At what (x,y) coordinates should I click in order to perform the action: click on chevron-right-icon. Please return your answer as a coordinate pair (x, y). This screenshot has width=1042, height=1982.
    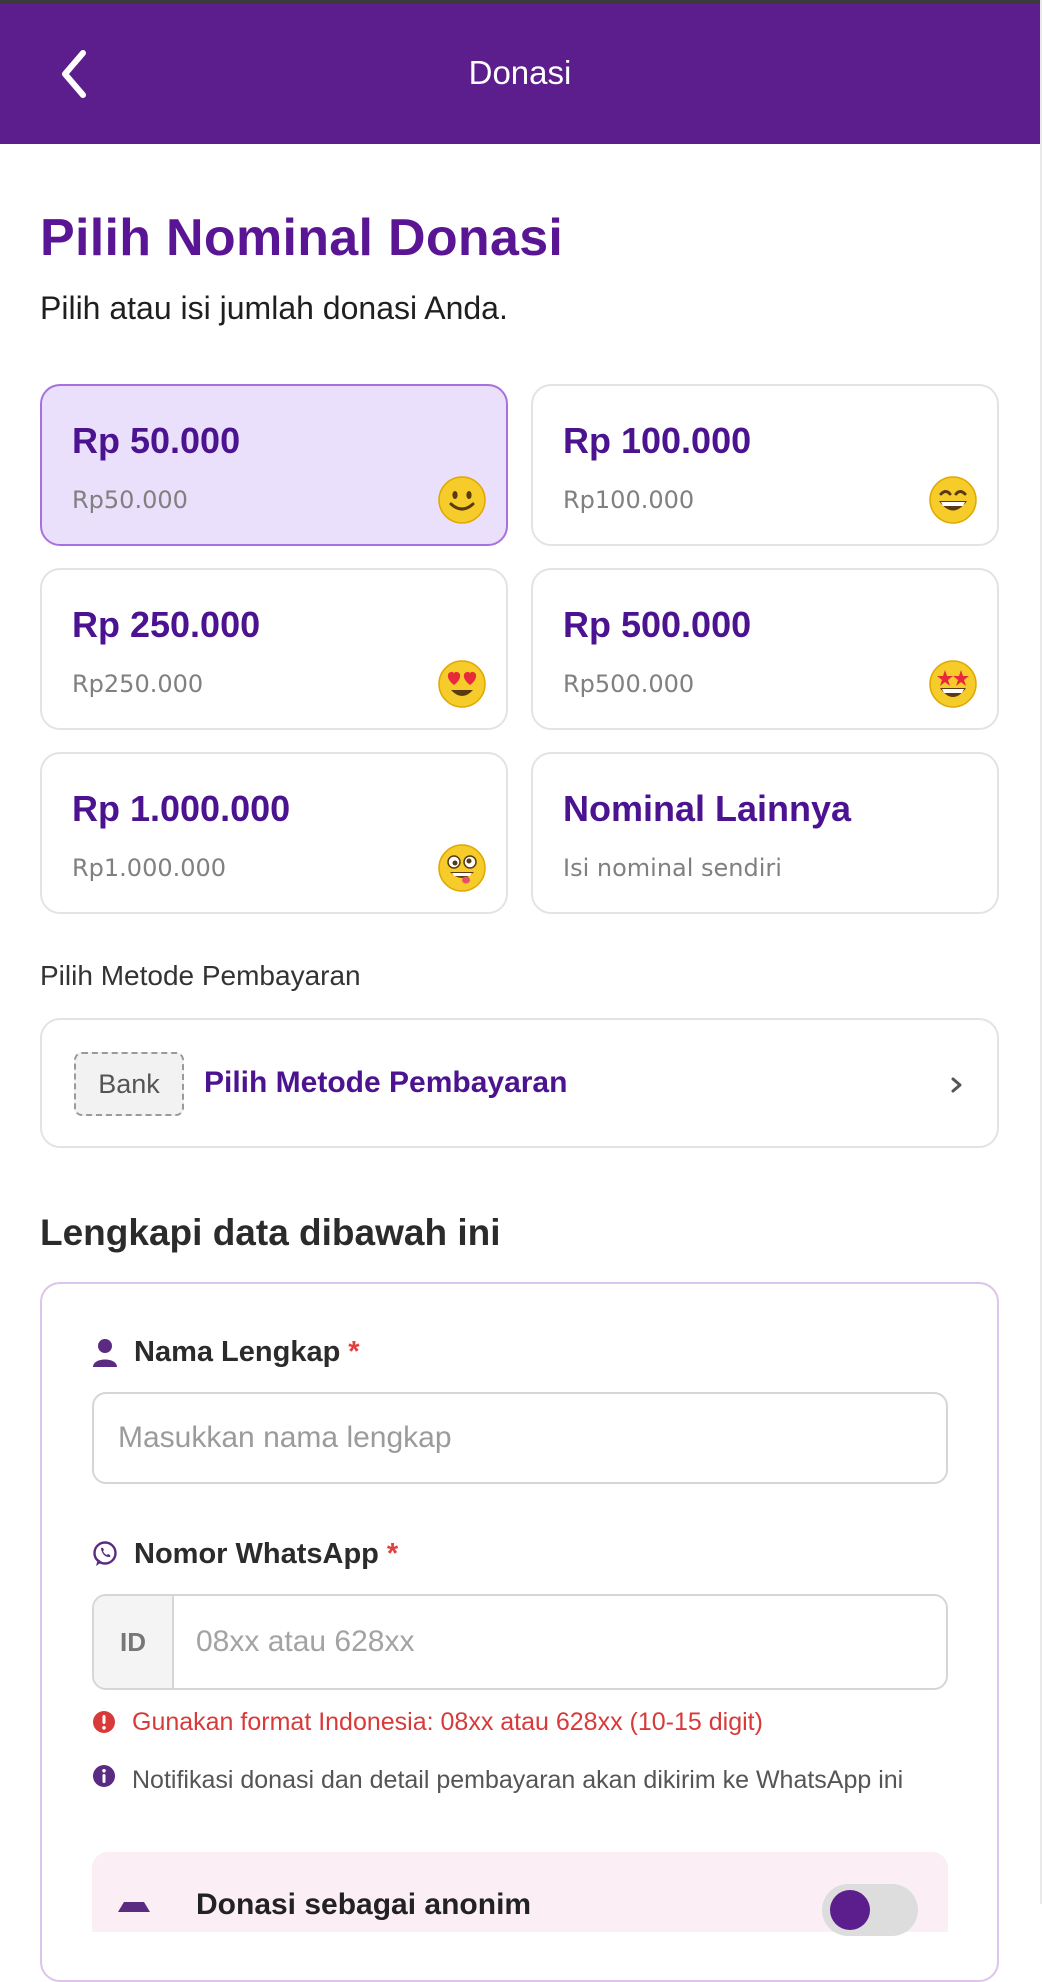
    Looking at the image, I should click on (956, 1085).